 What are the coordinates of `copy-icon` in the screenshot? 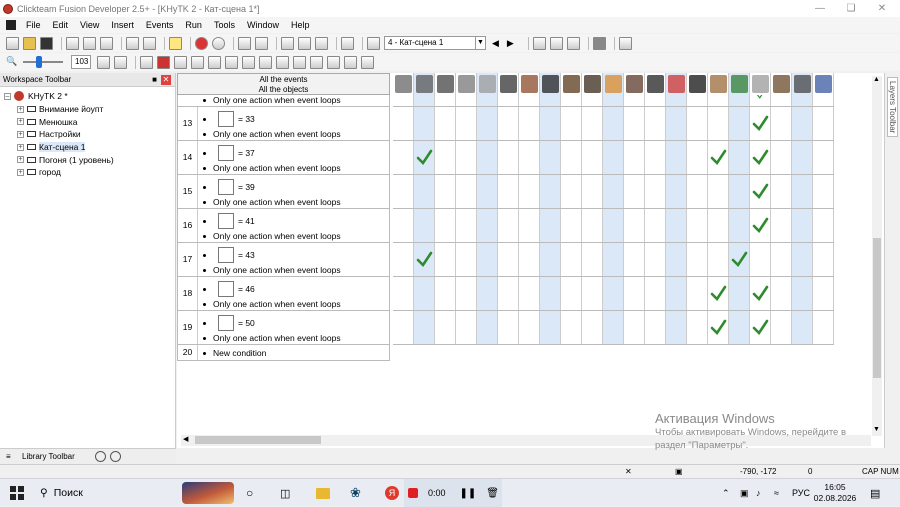 It's located at (89, 43).